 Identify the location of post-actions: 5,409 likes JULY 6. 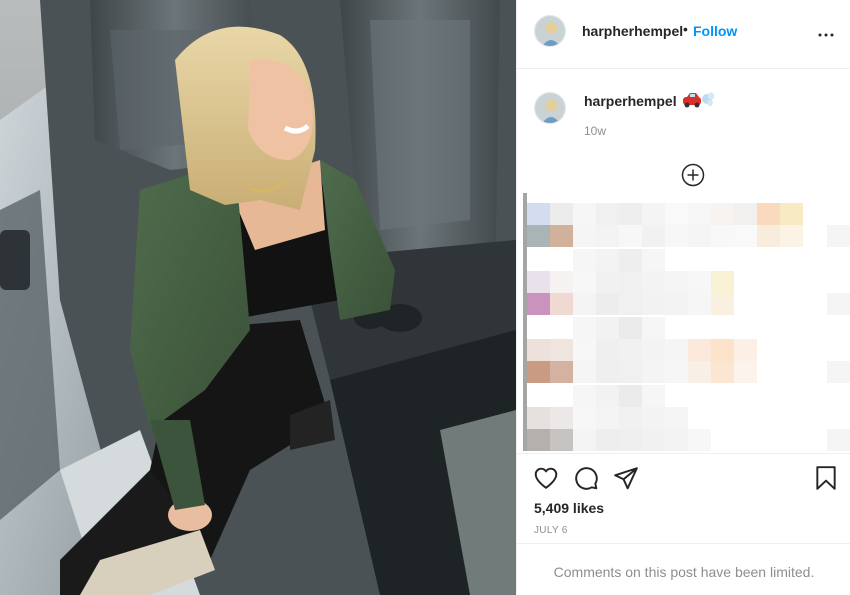
(683, 498).